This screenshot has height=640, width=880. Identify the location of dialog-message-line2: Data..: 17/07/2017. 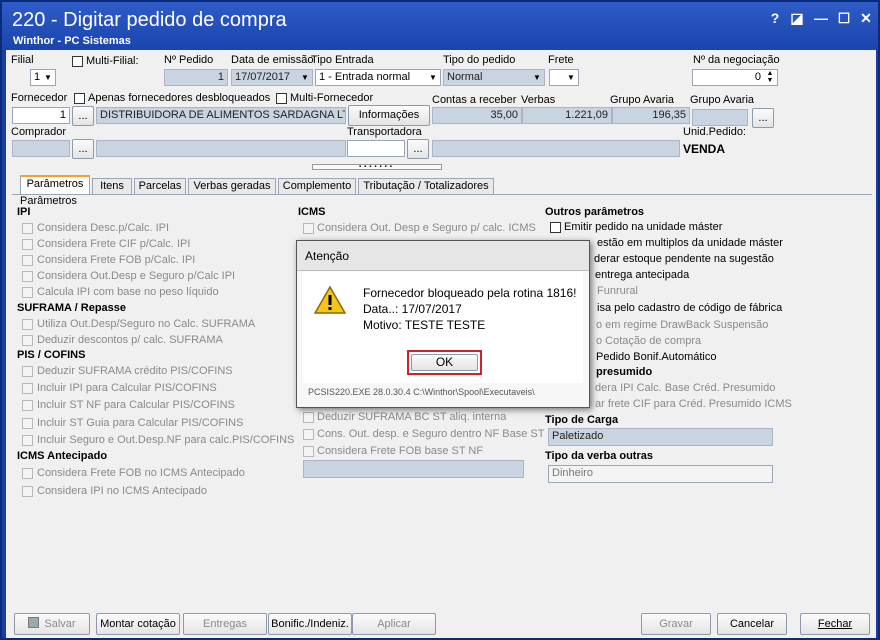
(412, 309).